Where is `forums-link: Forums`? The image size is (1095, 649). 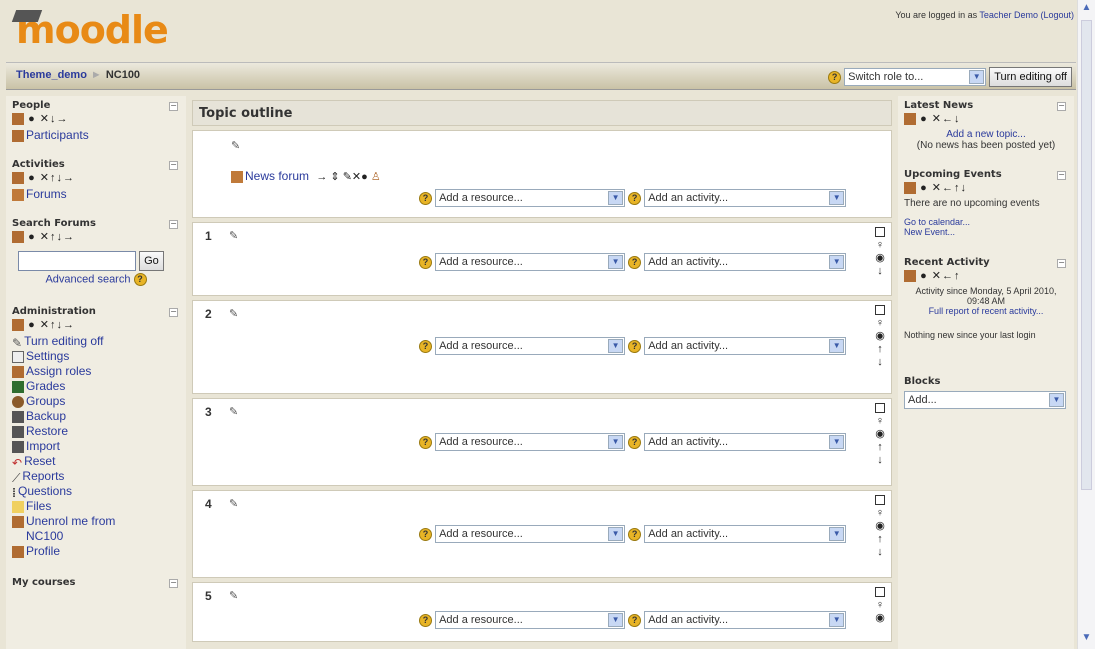
forums-link: Forums is located at coordinates (96, 194).